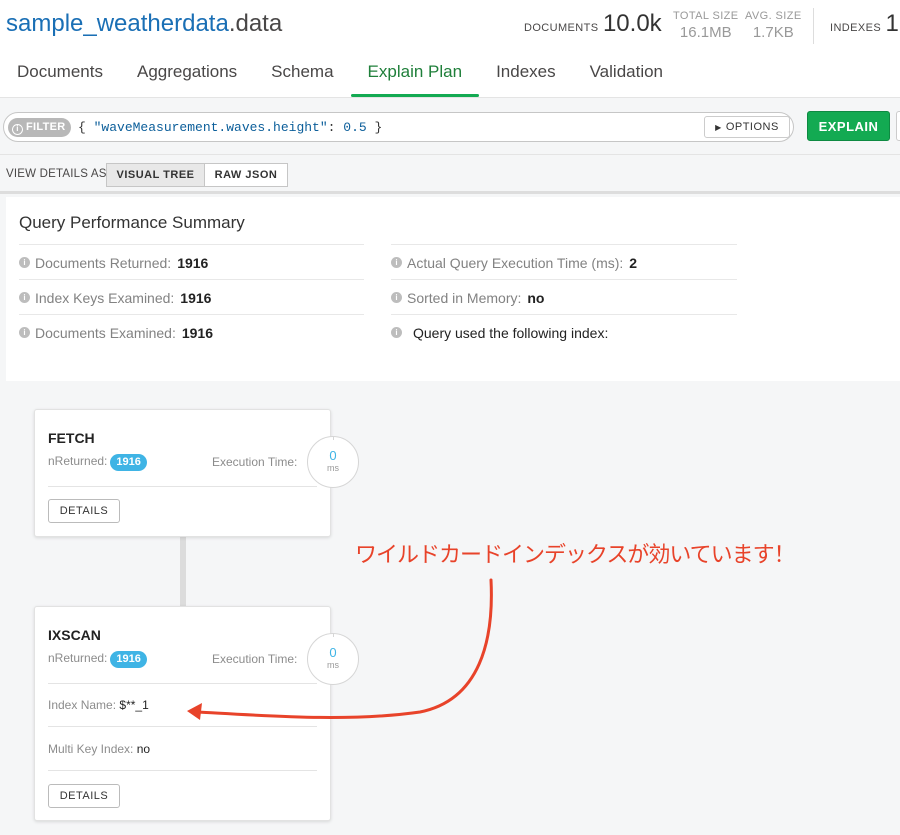 The image size is (900, 835). What do you see at coordinates (196, 298) in the screenshot?
I see `keys-examined-value: 1916` at bounding box center [196, 298].